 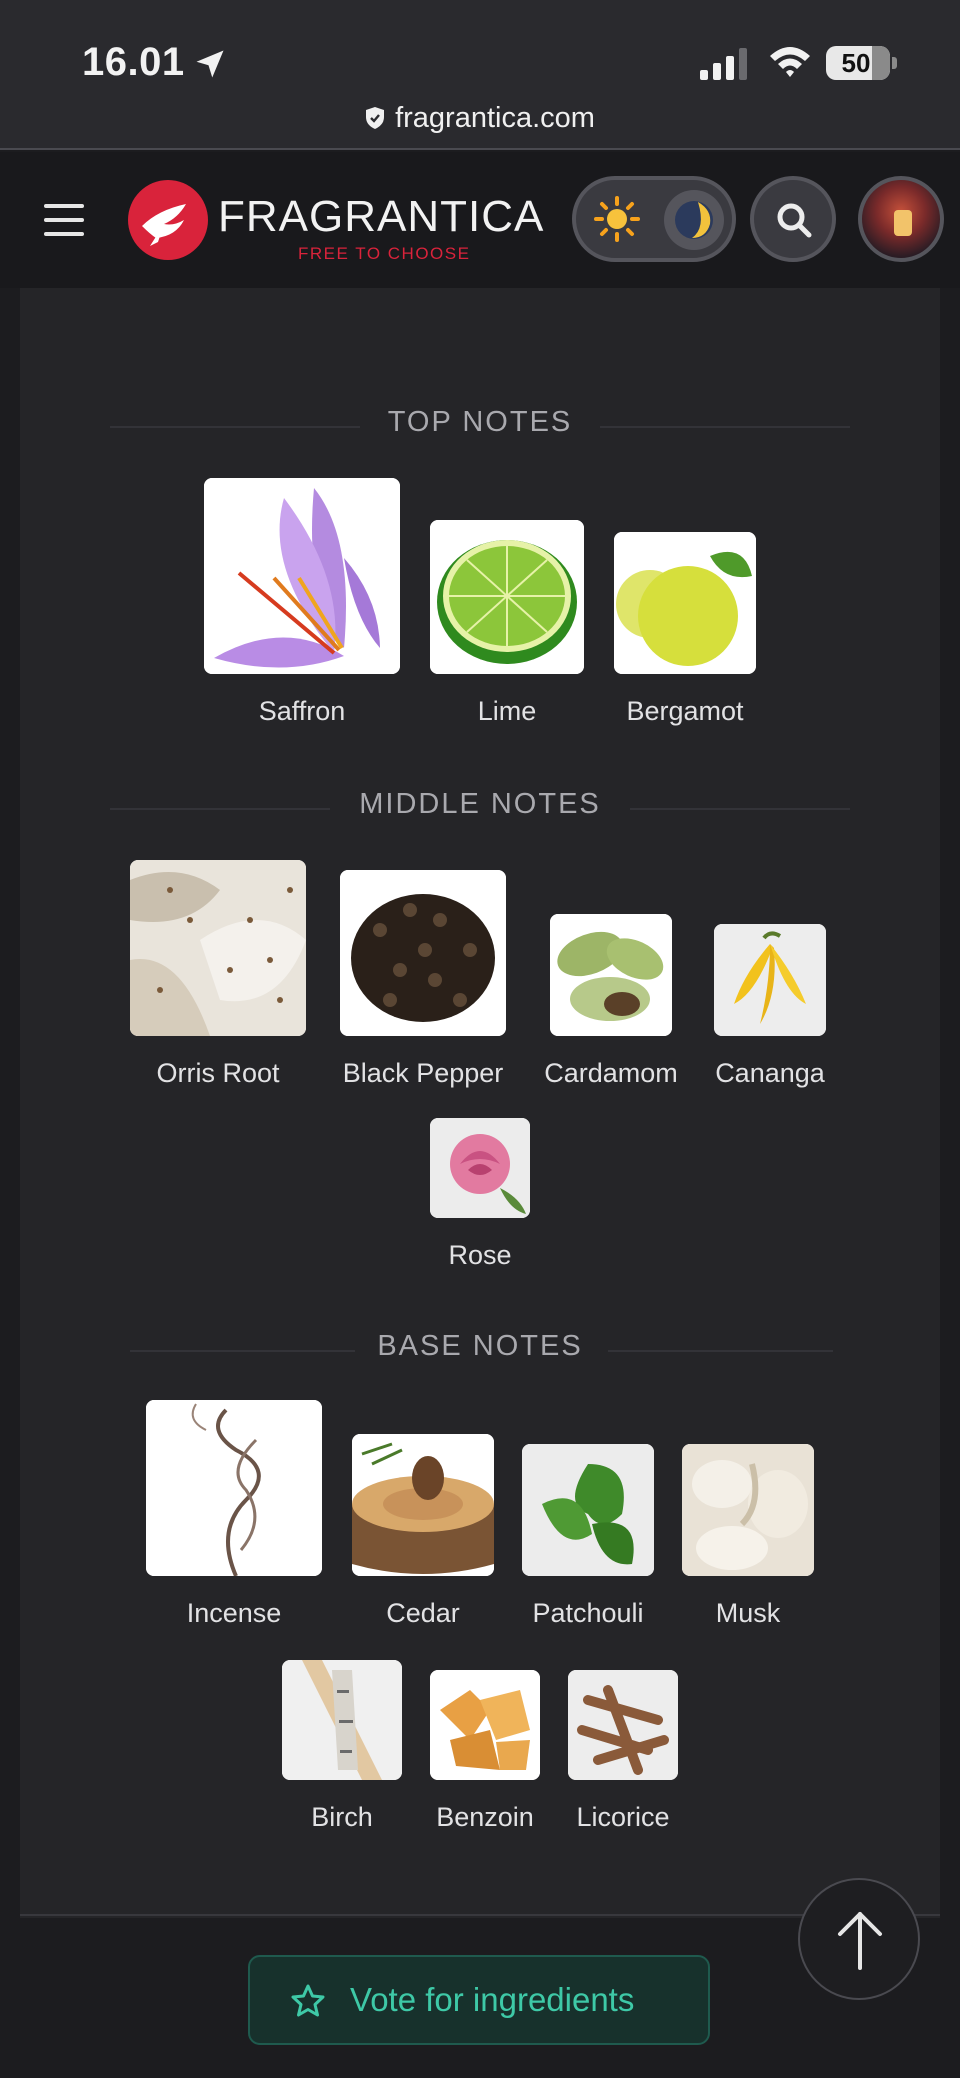 What do you see at coordinates (168, 220) in the screenshot?
I see `brand-logo` at bounding box center [168, 220].